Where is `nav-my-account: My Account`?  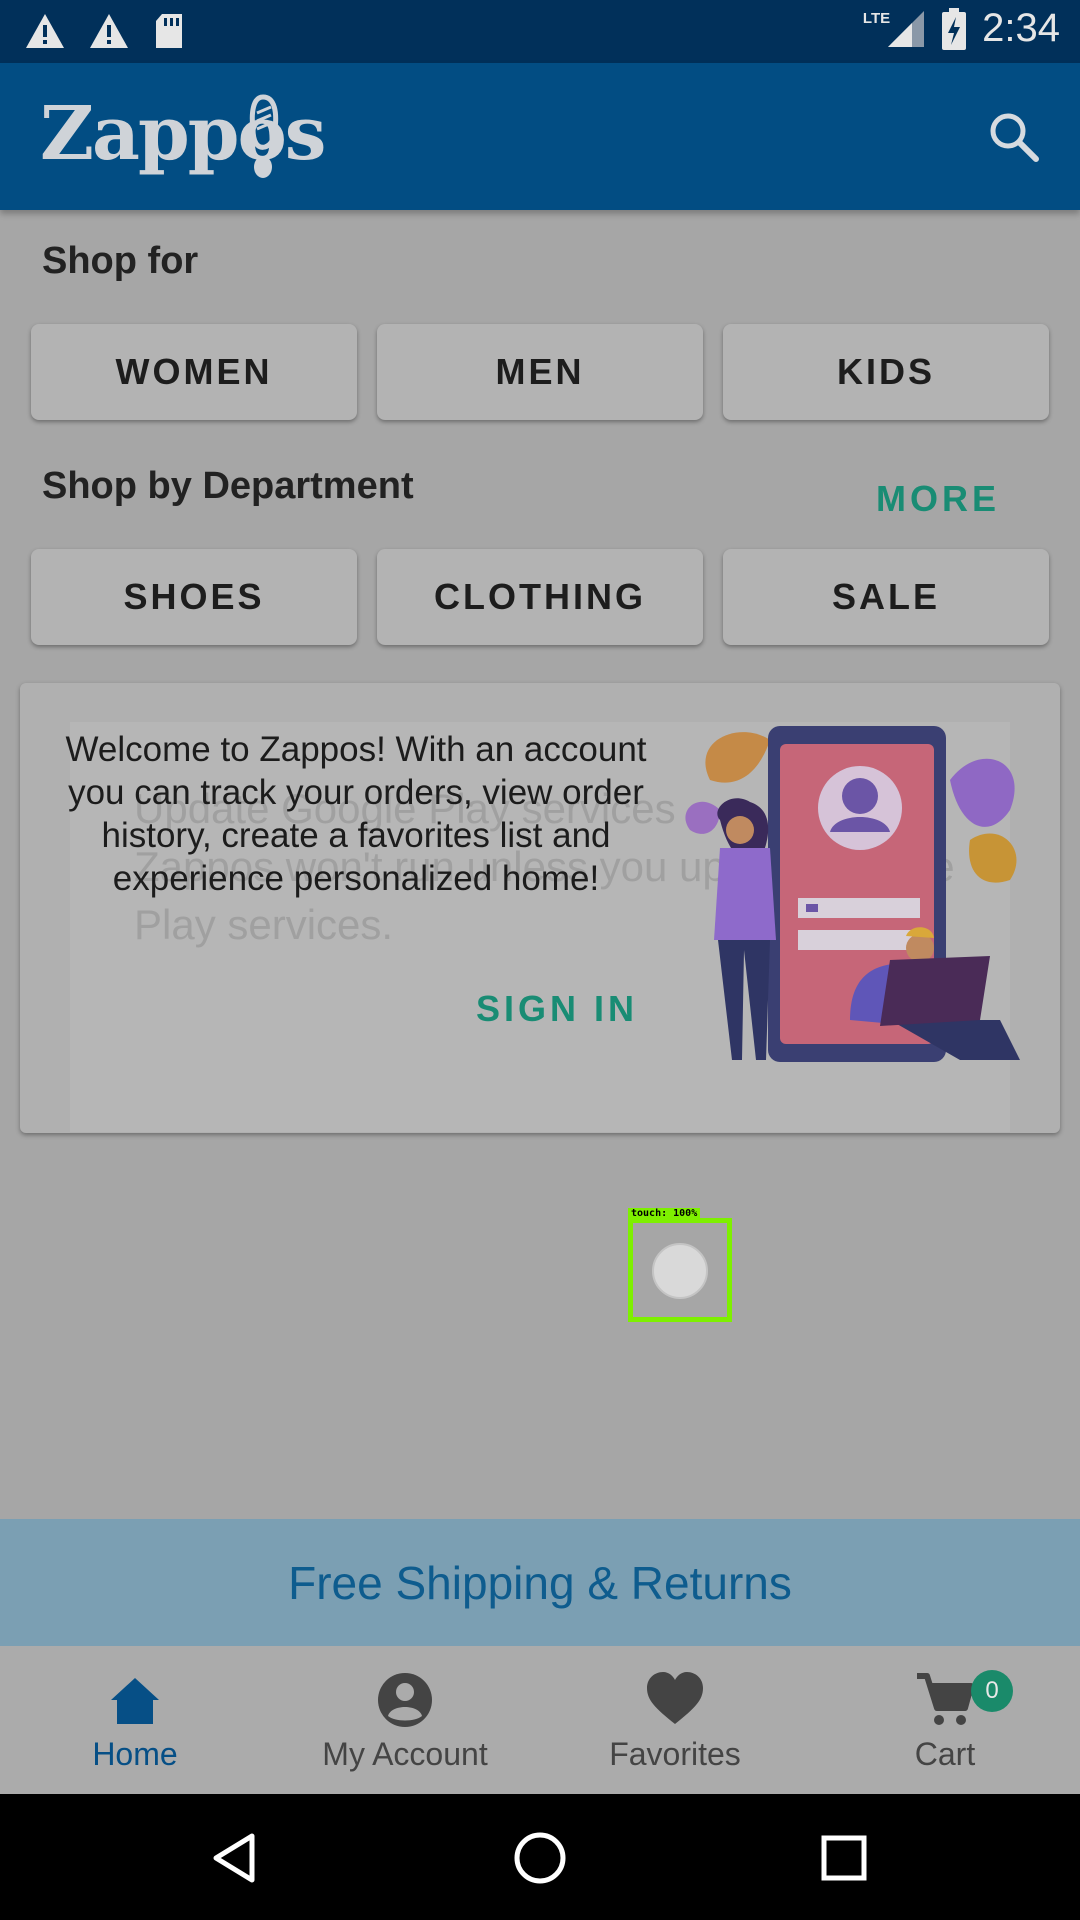
nav-my-account: My Account is located at coordinates (405, 1720).